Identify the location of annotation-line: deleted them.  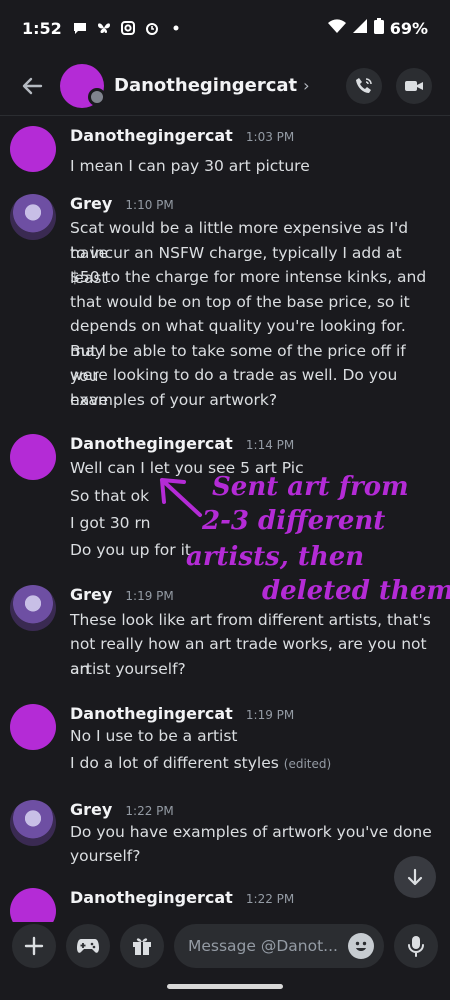
(356, 591).